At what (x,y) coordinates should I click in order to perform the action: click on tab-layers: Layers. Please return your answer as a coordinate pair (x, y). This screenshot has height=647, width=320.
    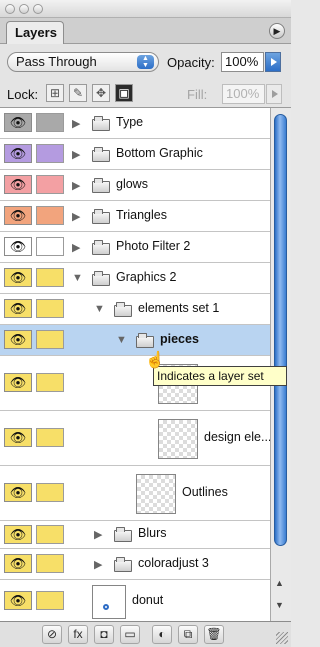
    Looking at the image, I should click on (35, 33).